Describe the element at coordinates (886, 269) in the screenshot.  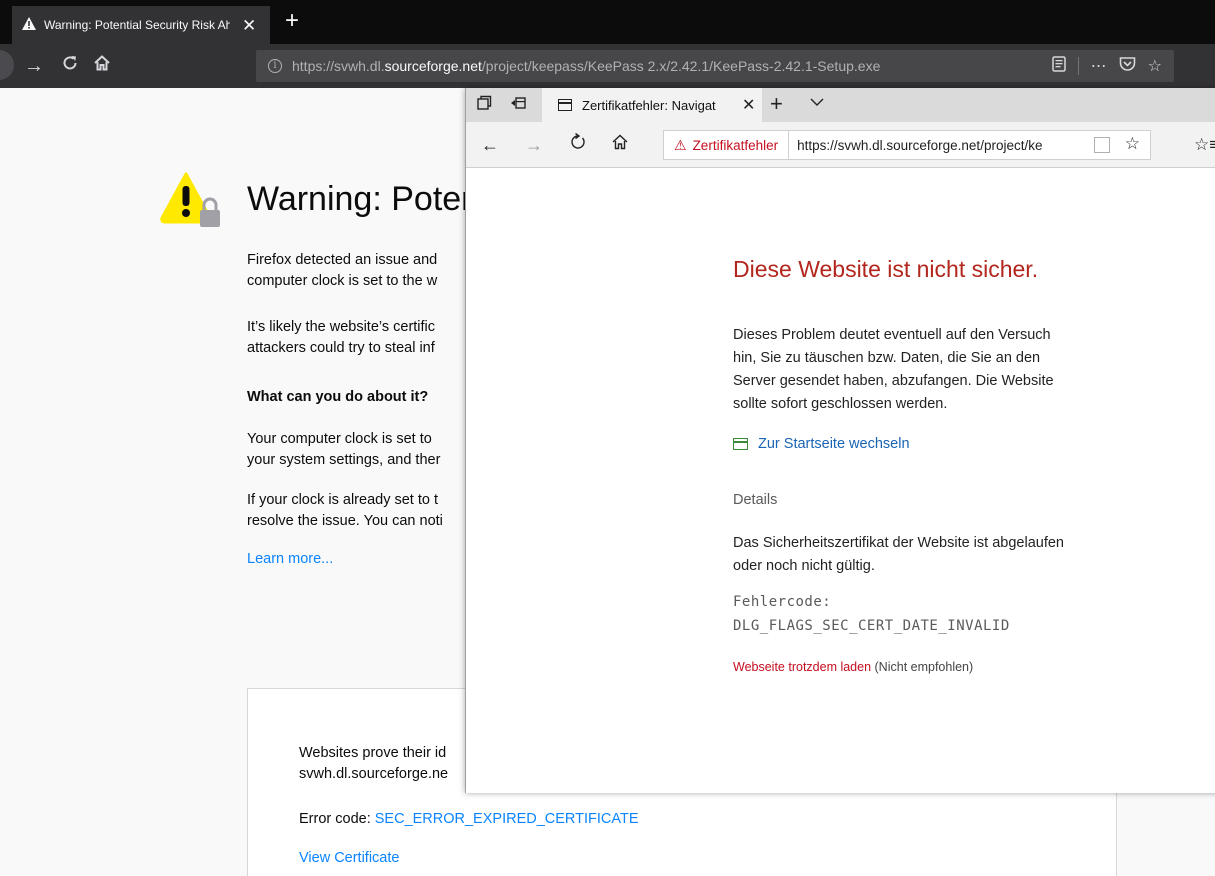
I see `edge-page-title: Diese Website ist nicht sicher.` at that location.